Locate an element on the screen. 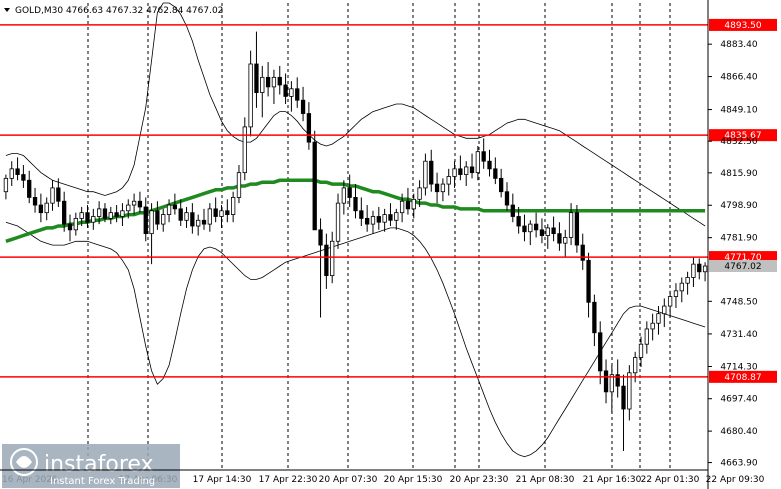 The image size is (781, 489). y-tick-label-4: 4815.90 is located at coordinates (738, 174).